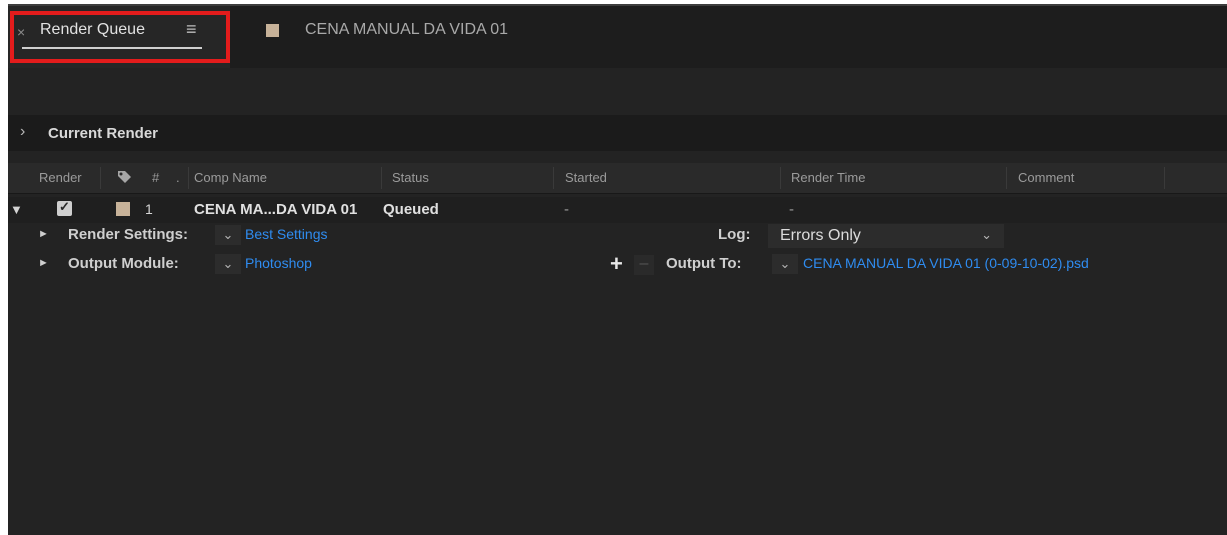 The image size is (1227, 535). What do you see at coordinates (617, 210) in the screenshot?
I see `table-row: ▼ ✓ 1 CENA MA...DA VIDA 01 Queued - -` at bounding box center [617, 210].